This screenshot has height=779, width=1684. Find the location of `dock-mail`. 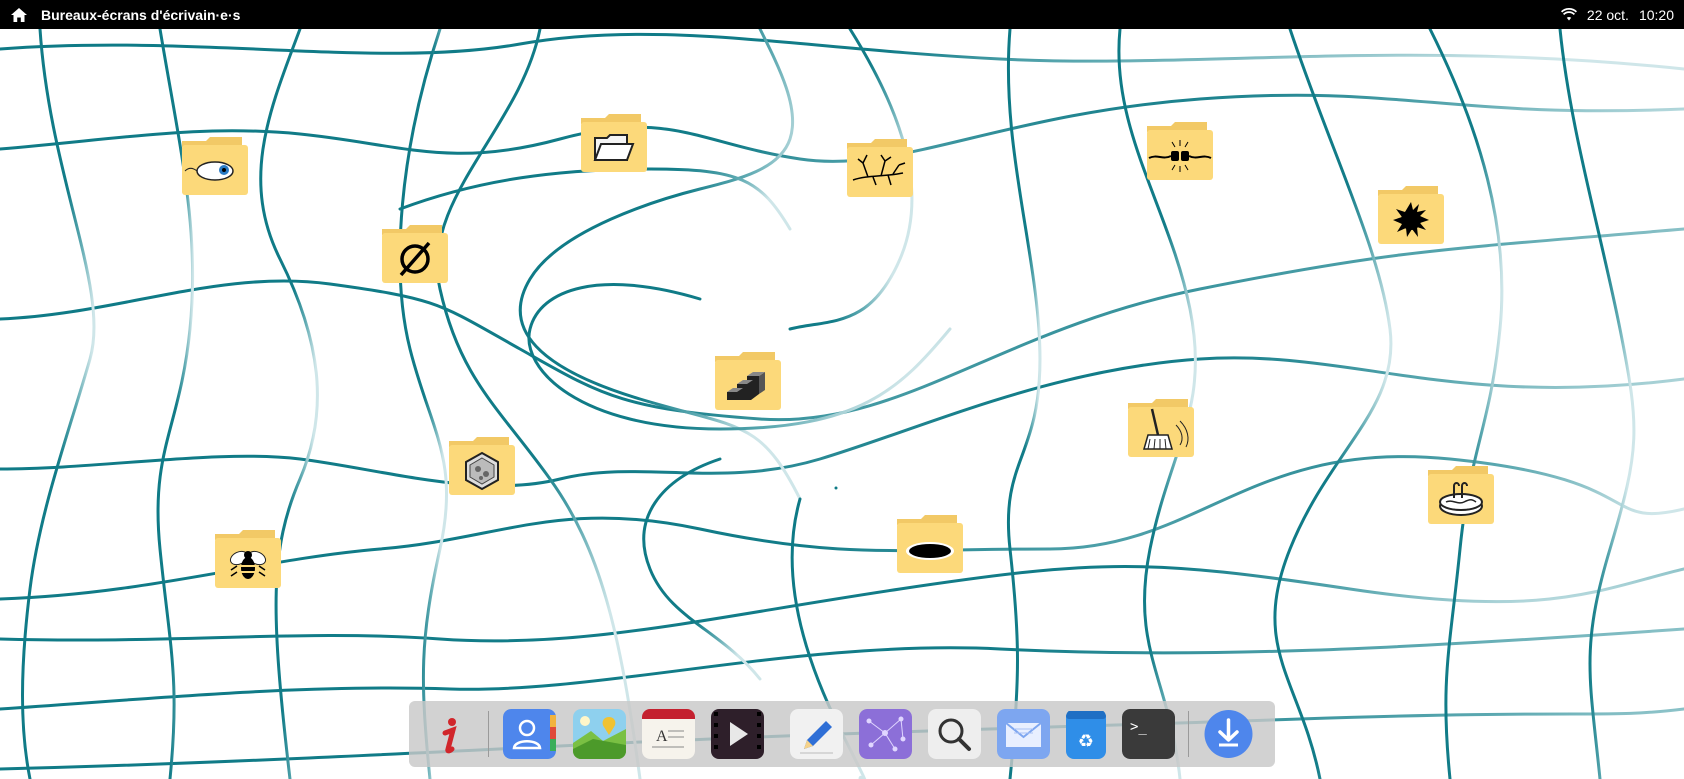

dock-mail is located at coordinates (1023, 734).